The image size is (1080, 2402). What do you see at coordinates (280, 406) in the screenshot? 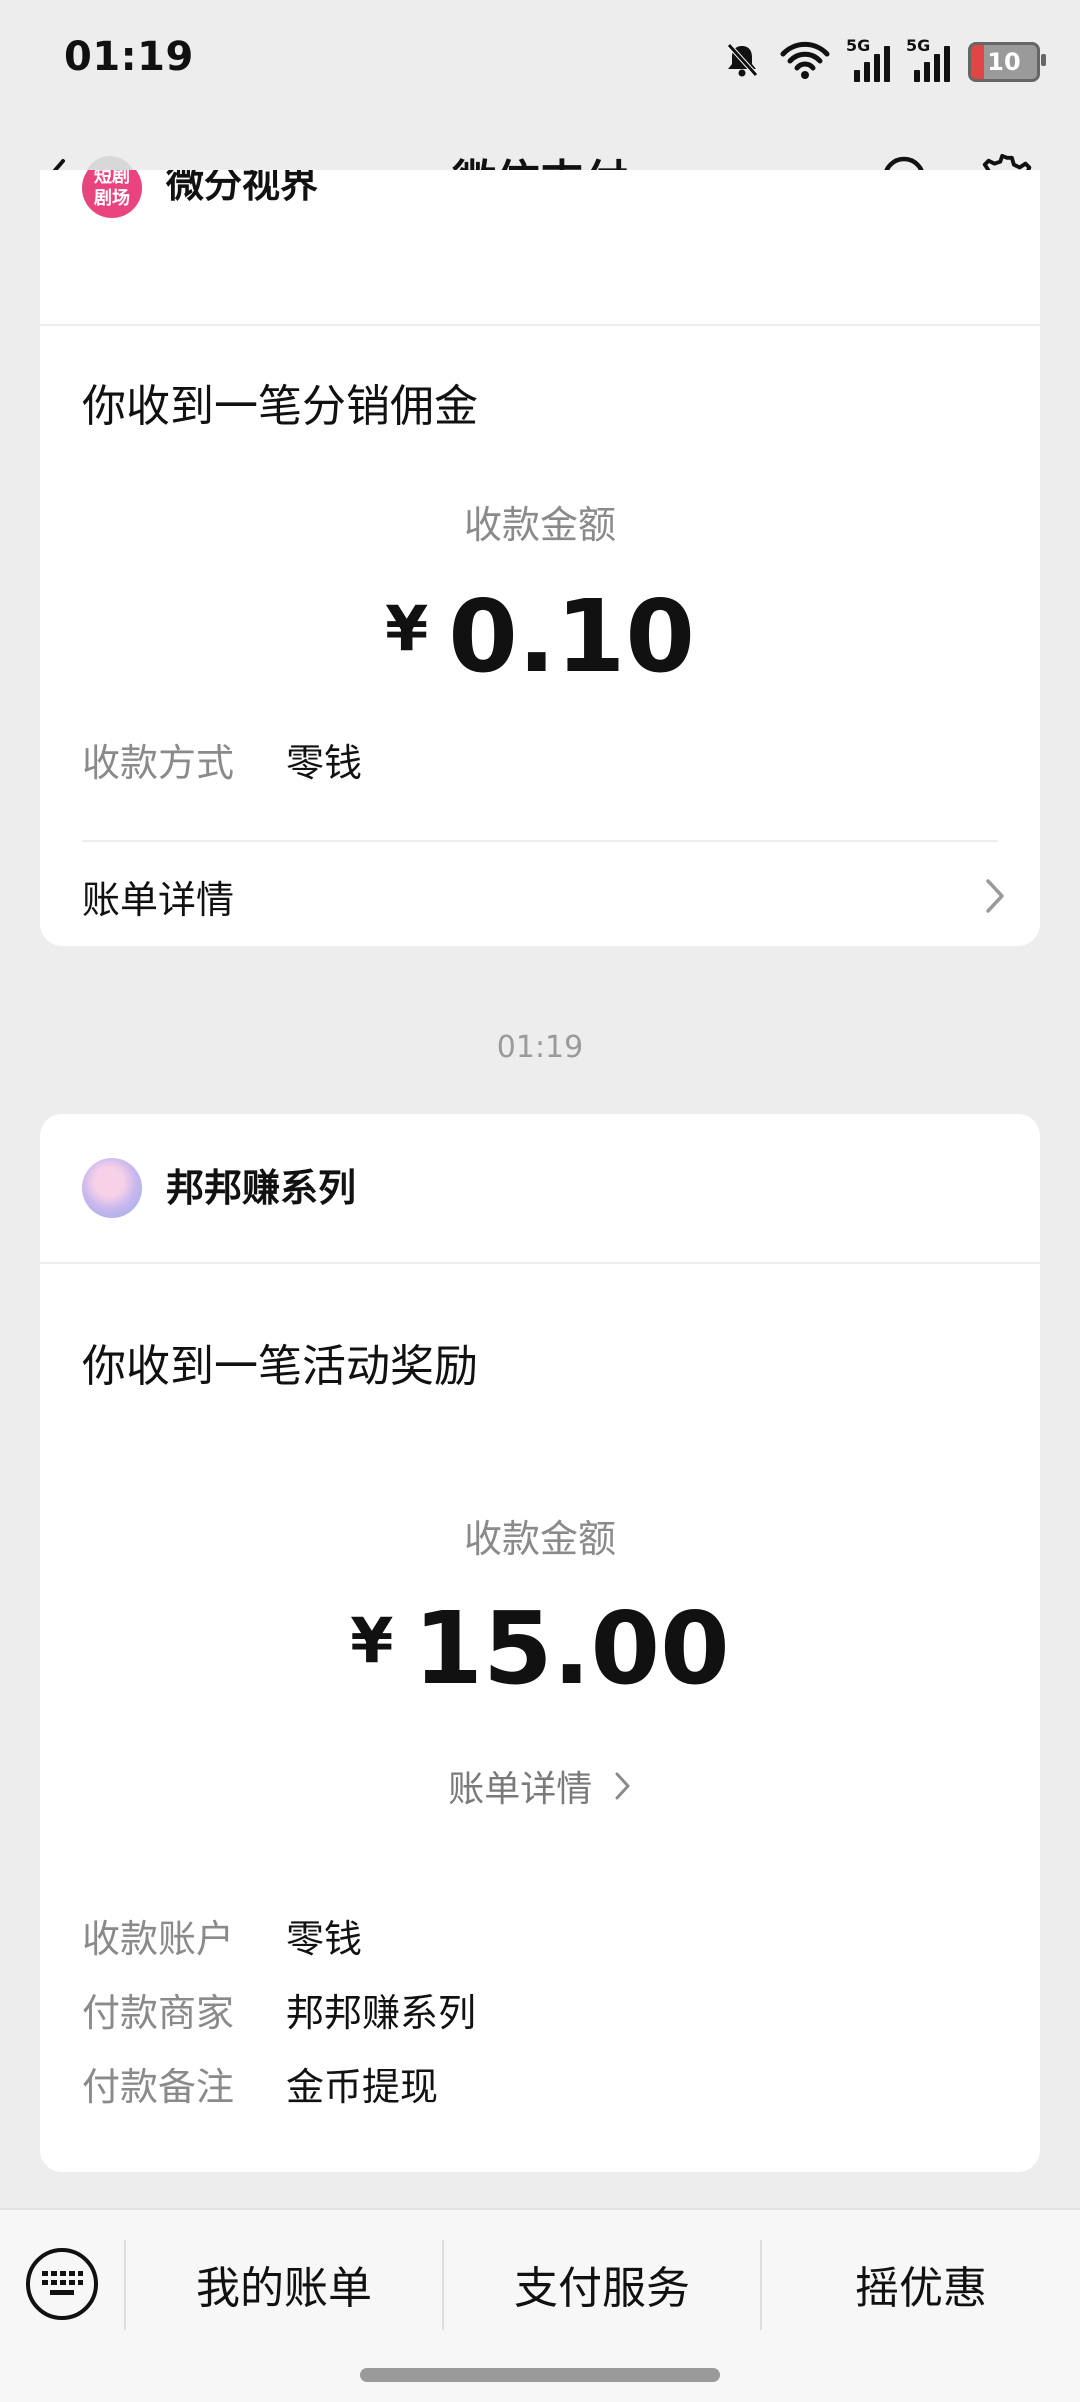
I see `card-subject: 你收到一笔分销佣金` at bounding box center [280, 406].